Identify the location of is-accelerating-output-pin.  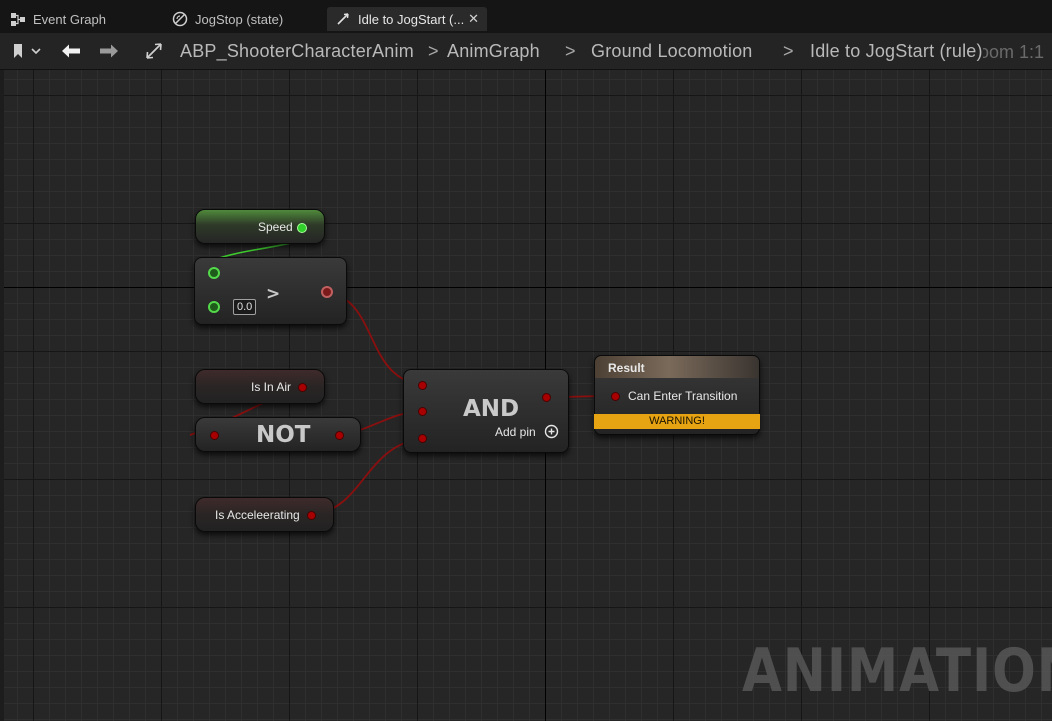
(311, 515).